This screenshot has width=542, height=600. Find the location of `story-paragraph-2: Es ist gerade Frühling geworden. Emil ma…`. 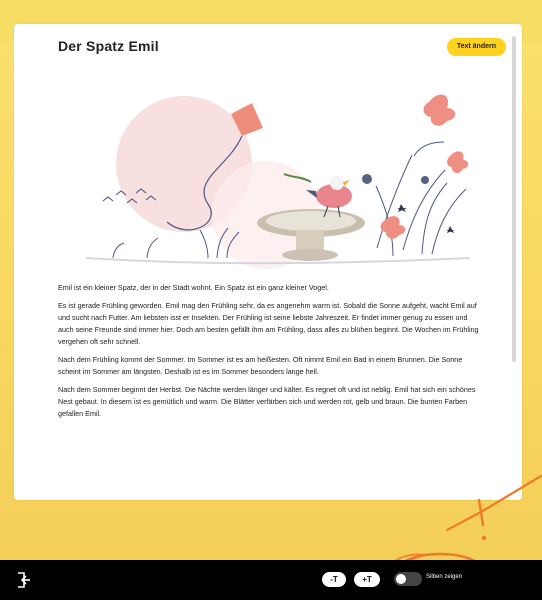

story-paragraph-2: Es ist gerade Frühling geworden. Emil ma… is located at coordinates (268, 323).